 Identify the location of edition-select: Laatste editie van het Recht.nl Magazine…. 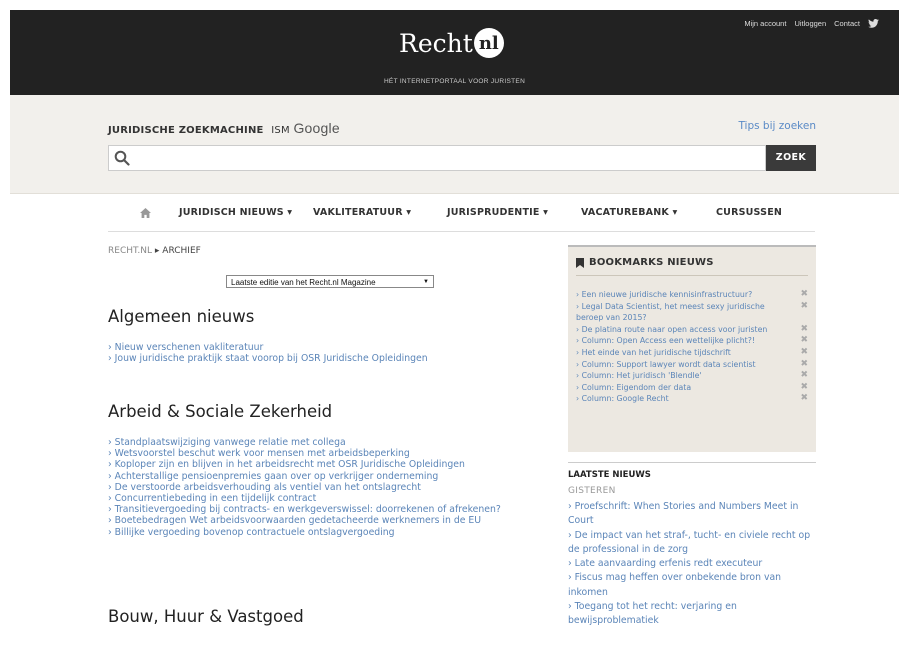
(330, 281).